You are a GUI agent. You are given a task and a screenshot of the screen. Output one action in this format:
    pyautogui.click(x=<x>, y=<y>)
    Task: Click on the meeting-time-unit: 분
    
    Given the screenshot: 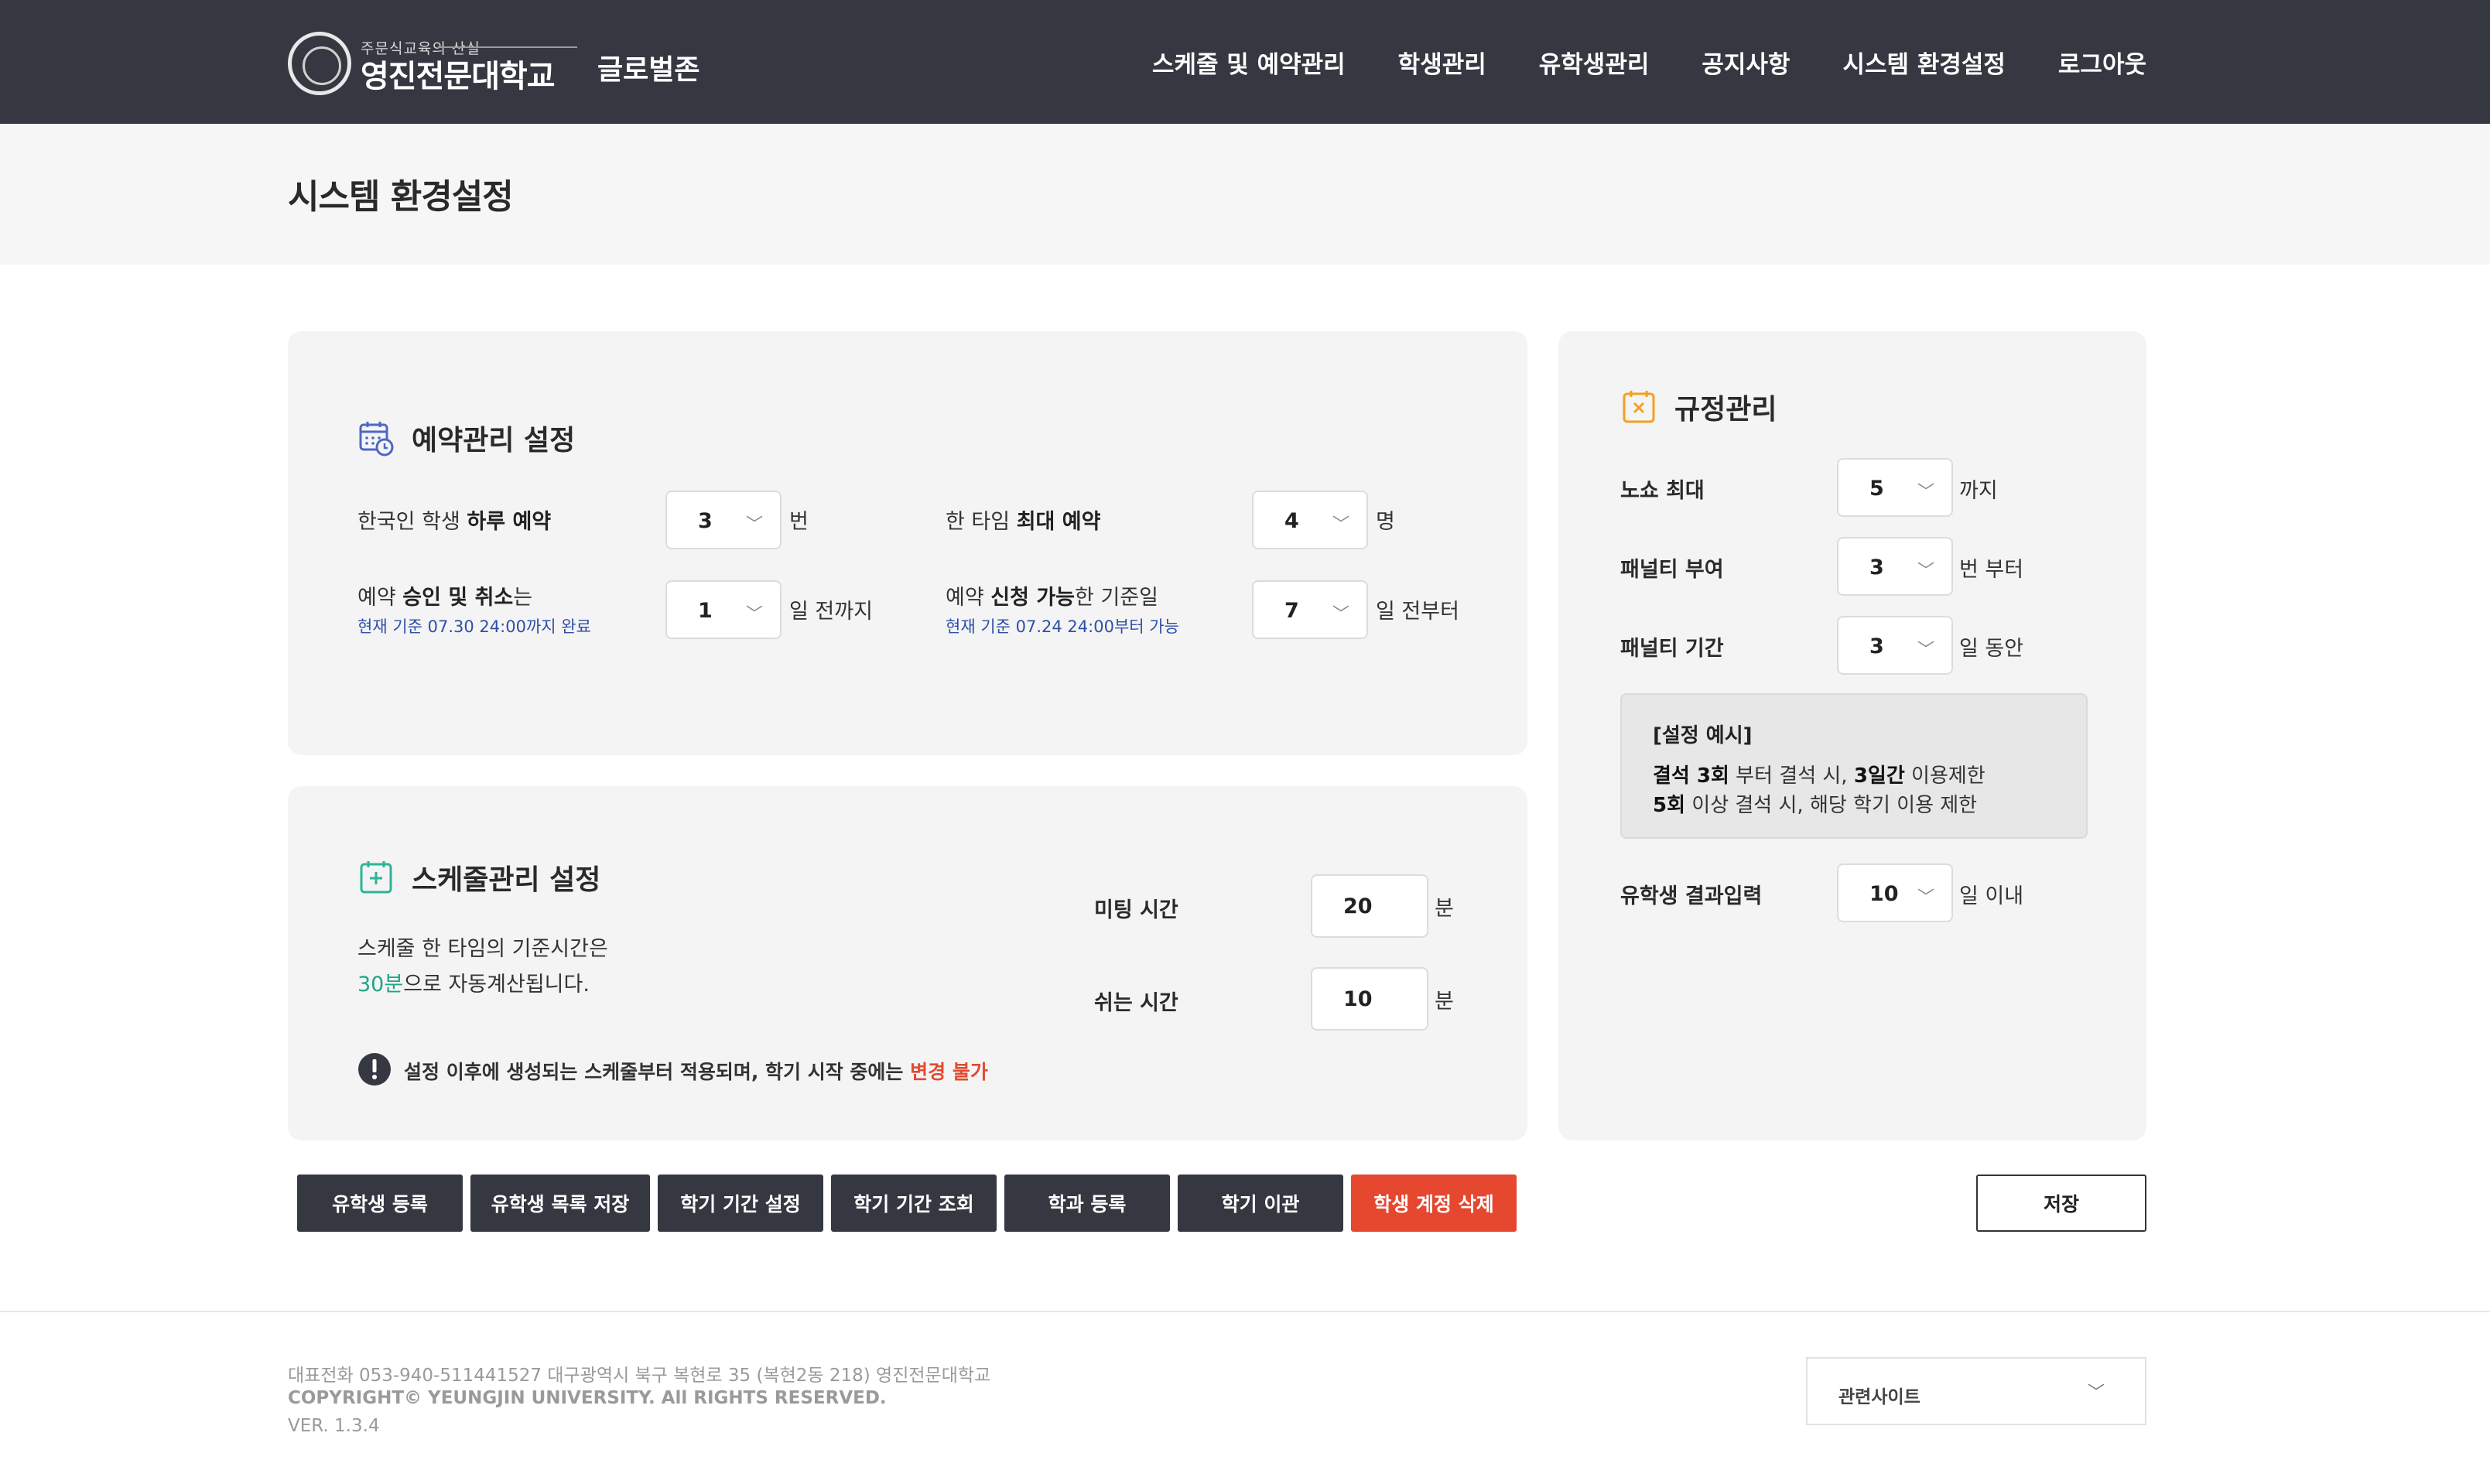 What is the action you would take?
    pyautogui.click(x=1445, y=909)
    